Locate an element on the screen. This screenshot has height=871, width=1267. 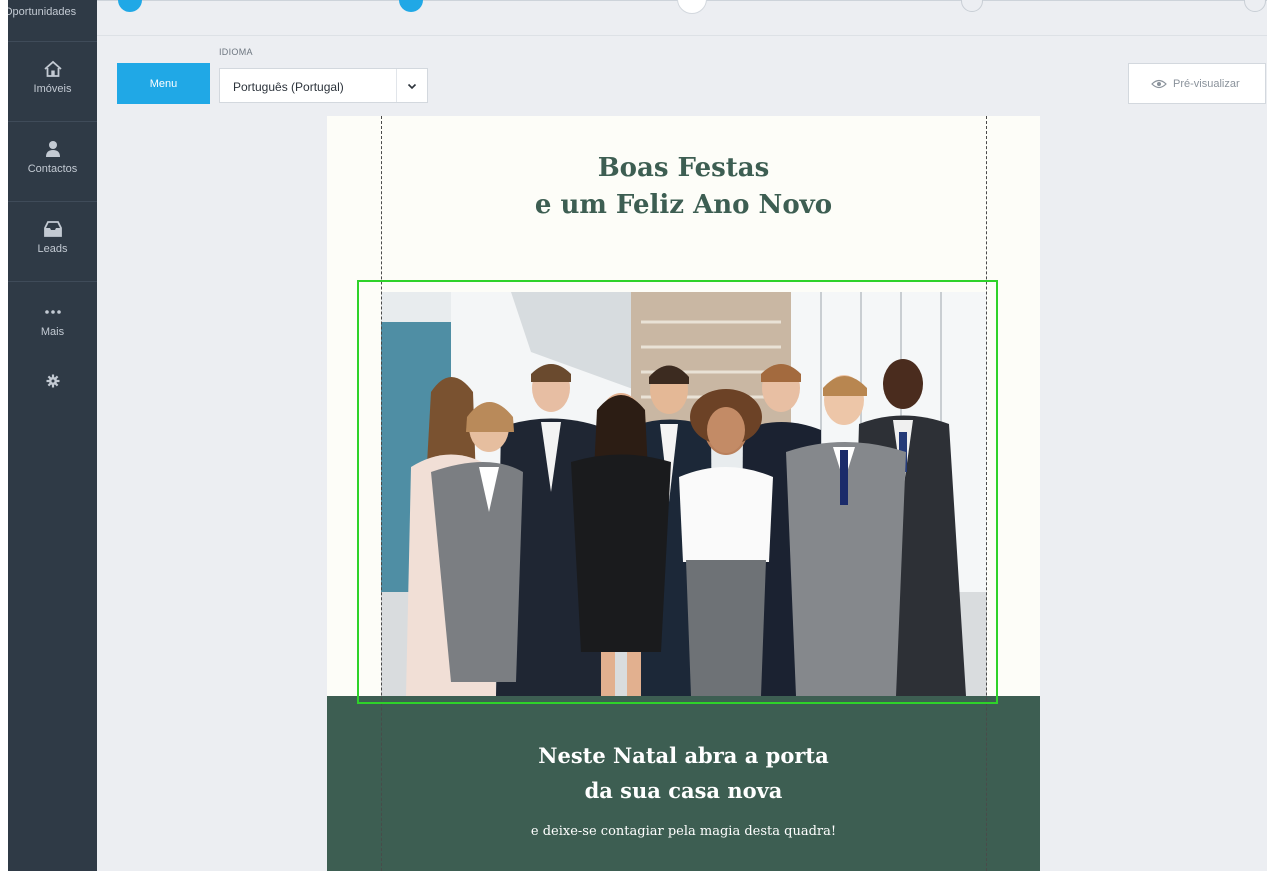
email-title-line2: e um Feliz Ano Novo is located at coordinates (683, 205).